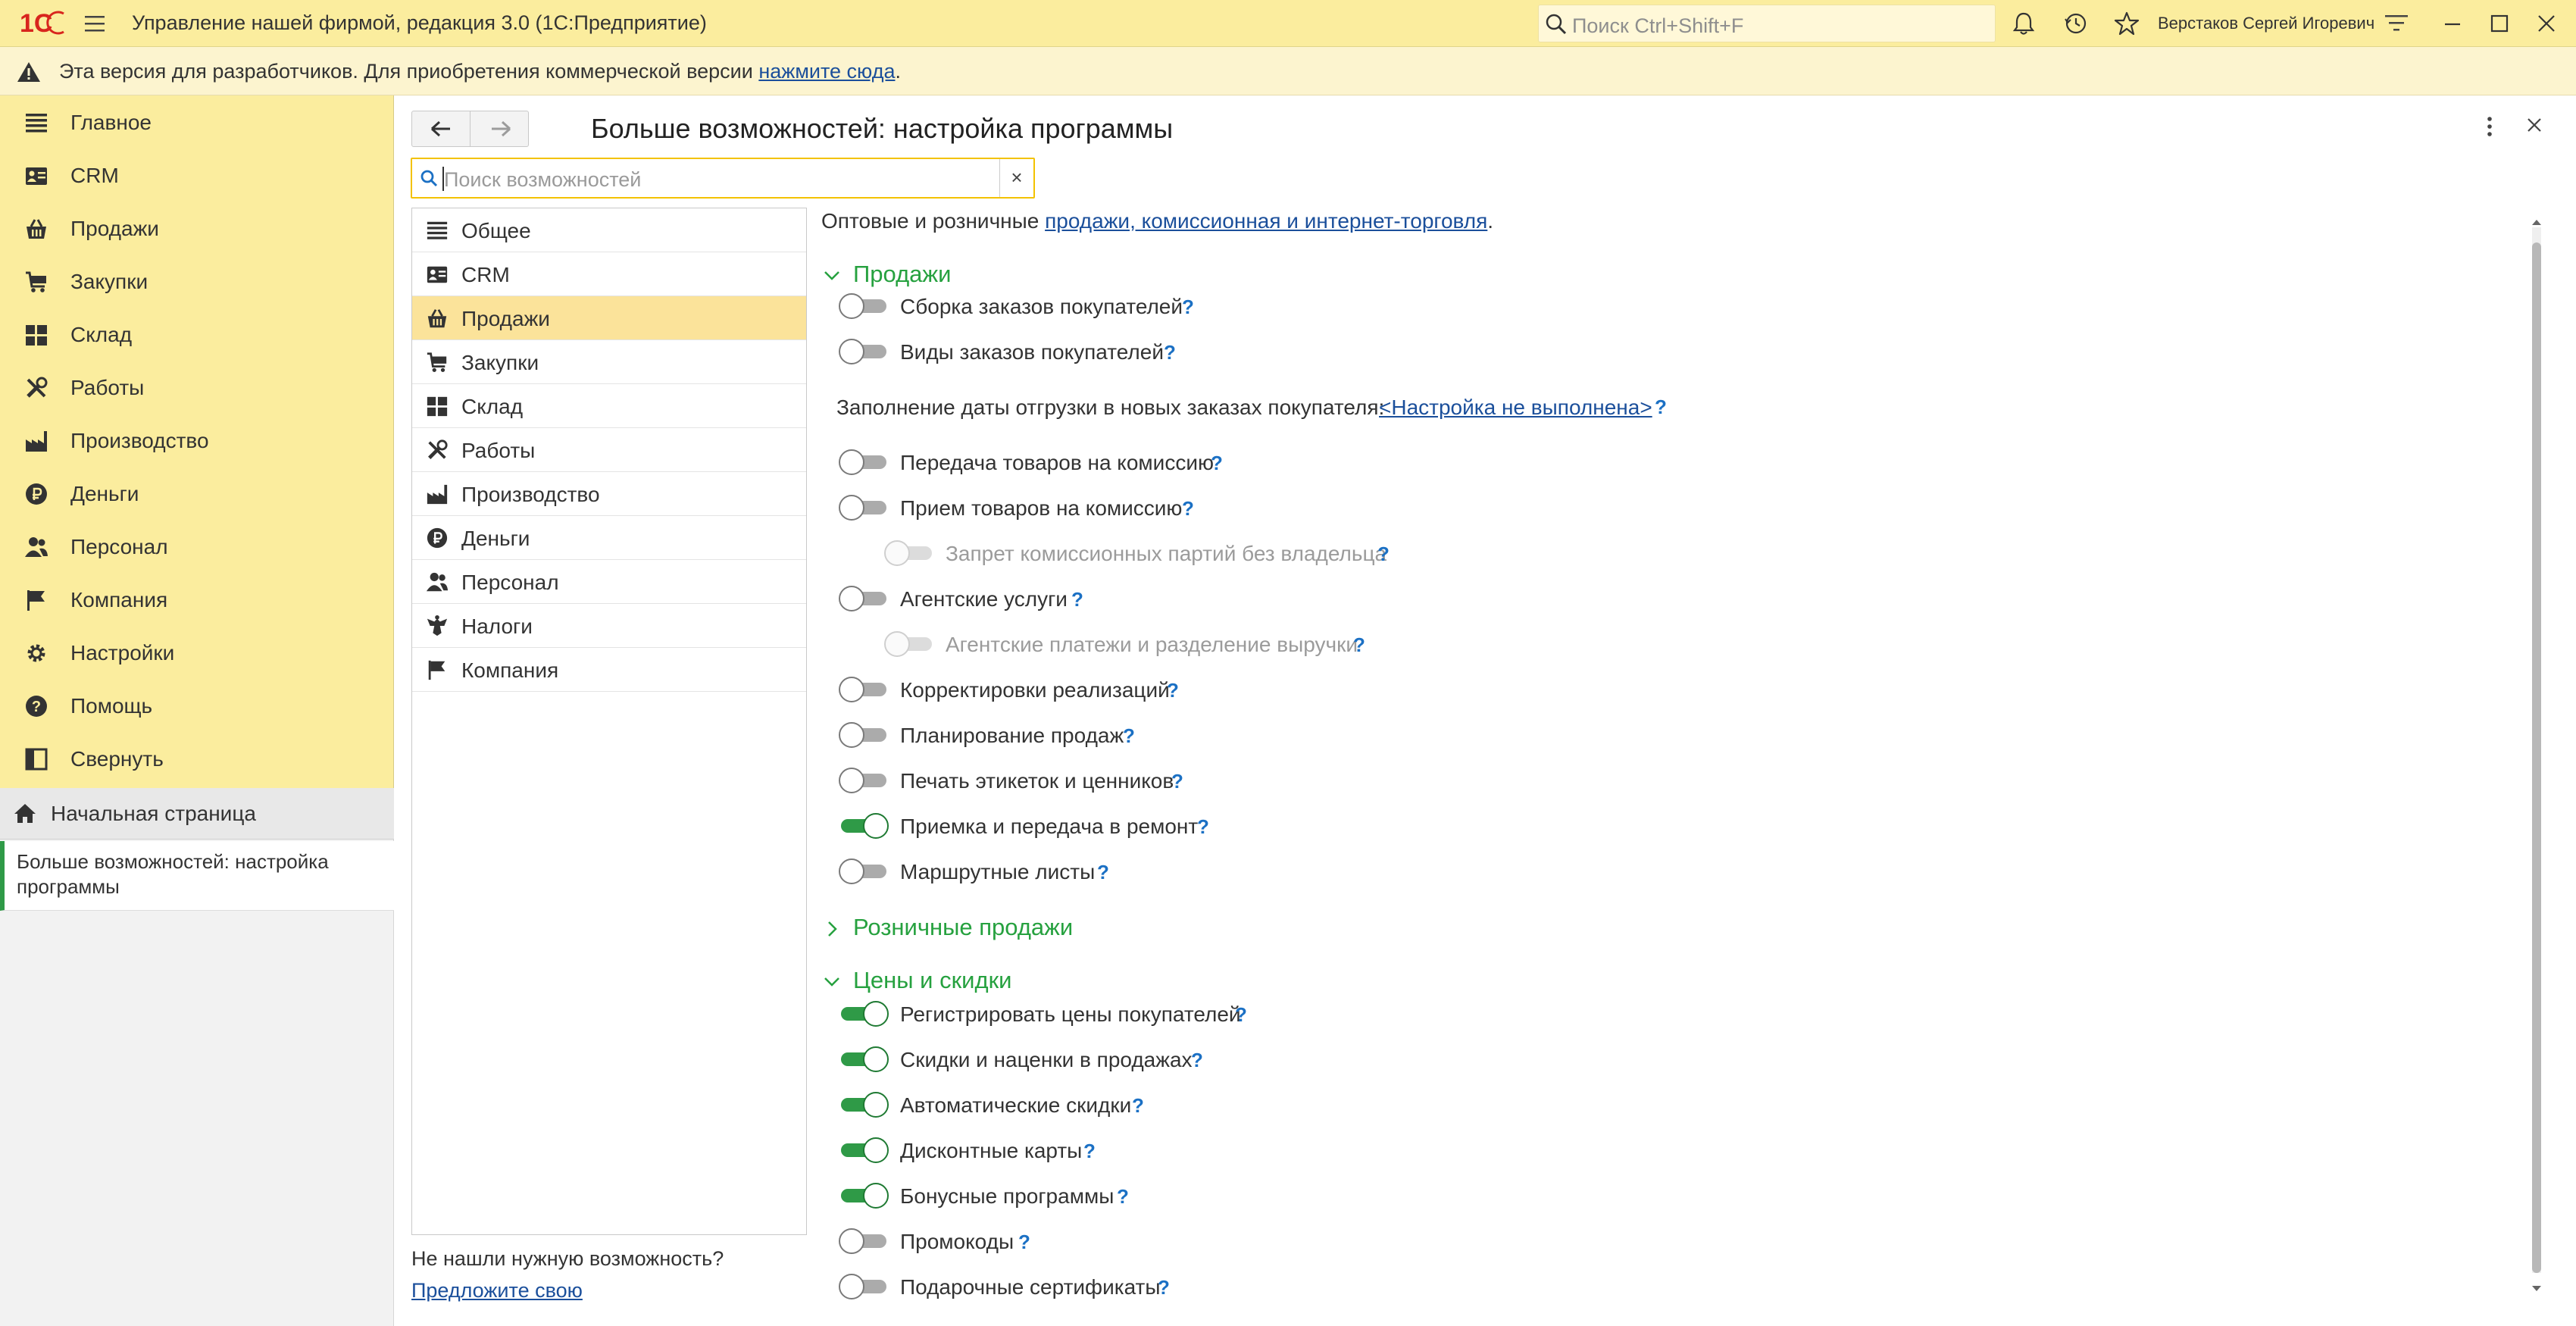  What do you see at coordinates (609, 494) in the screenshot?
I see `category-production: Производство` at bounding box center [609, 494].